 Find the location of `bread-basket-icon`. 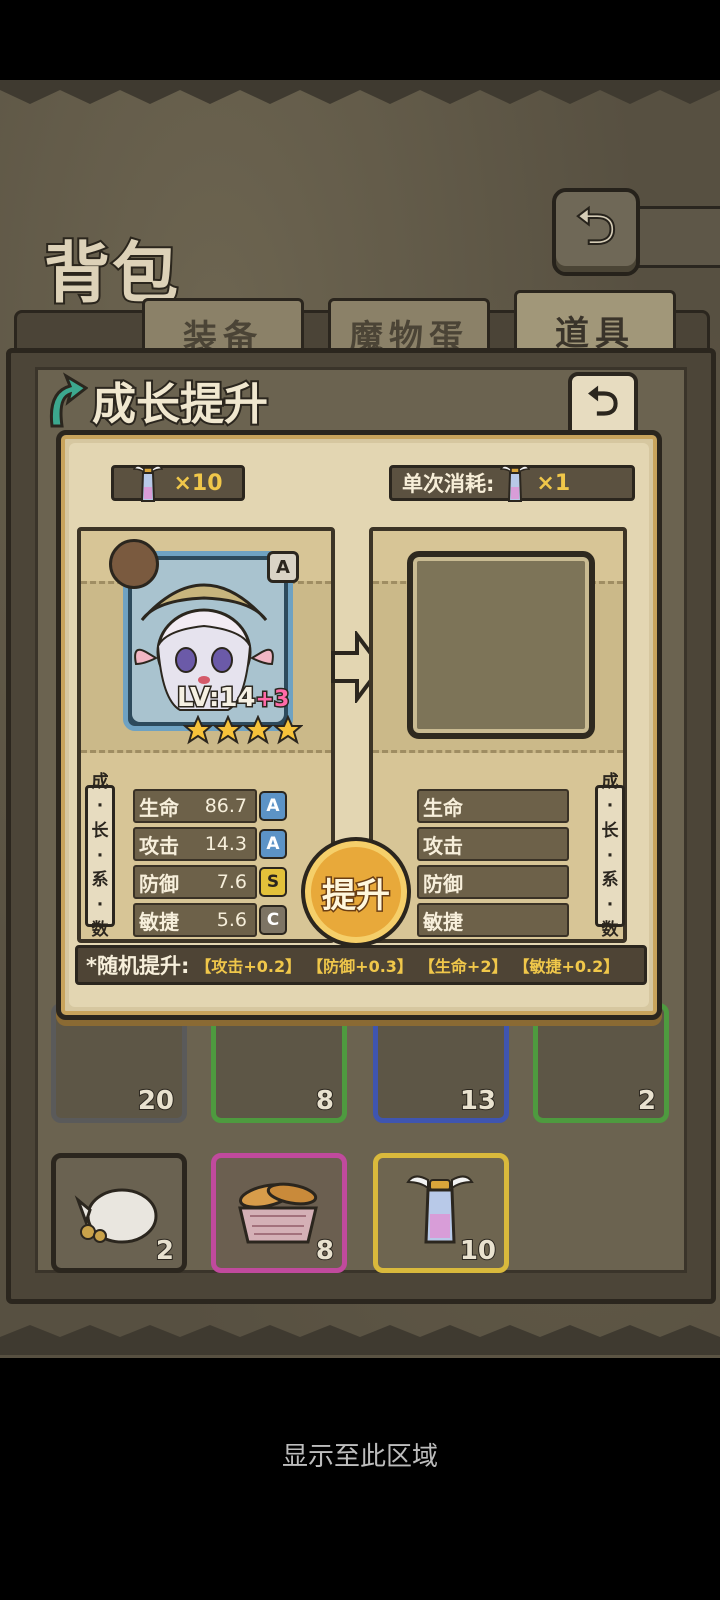

bread-basket-icon is located at coordinates (278, 1213).